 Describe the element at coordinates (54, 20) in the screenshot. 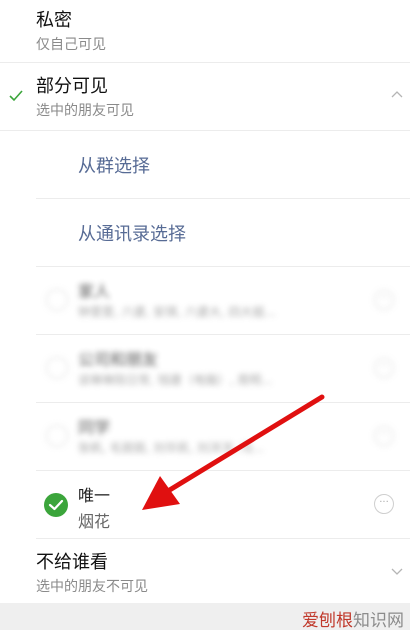

I see `option-private-title: 私密` at that location.